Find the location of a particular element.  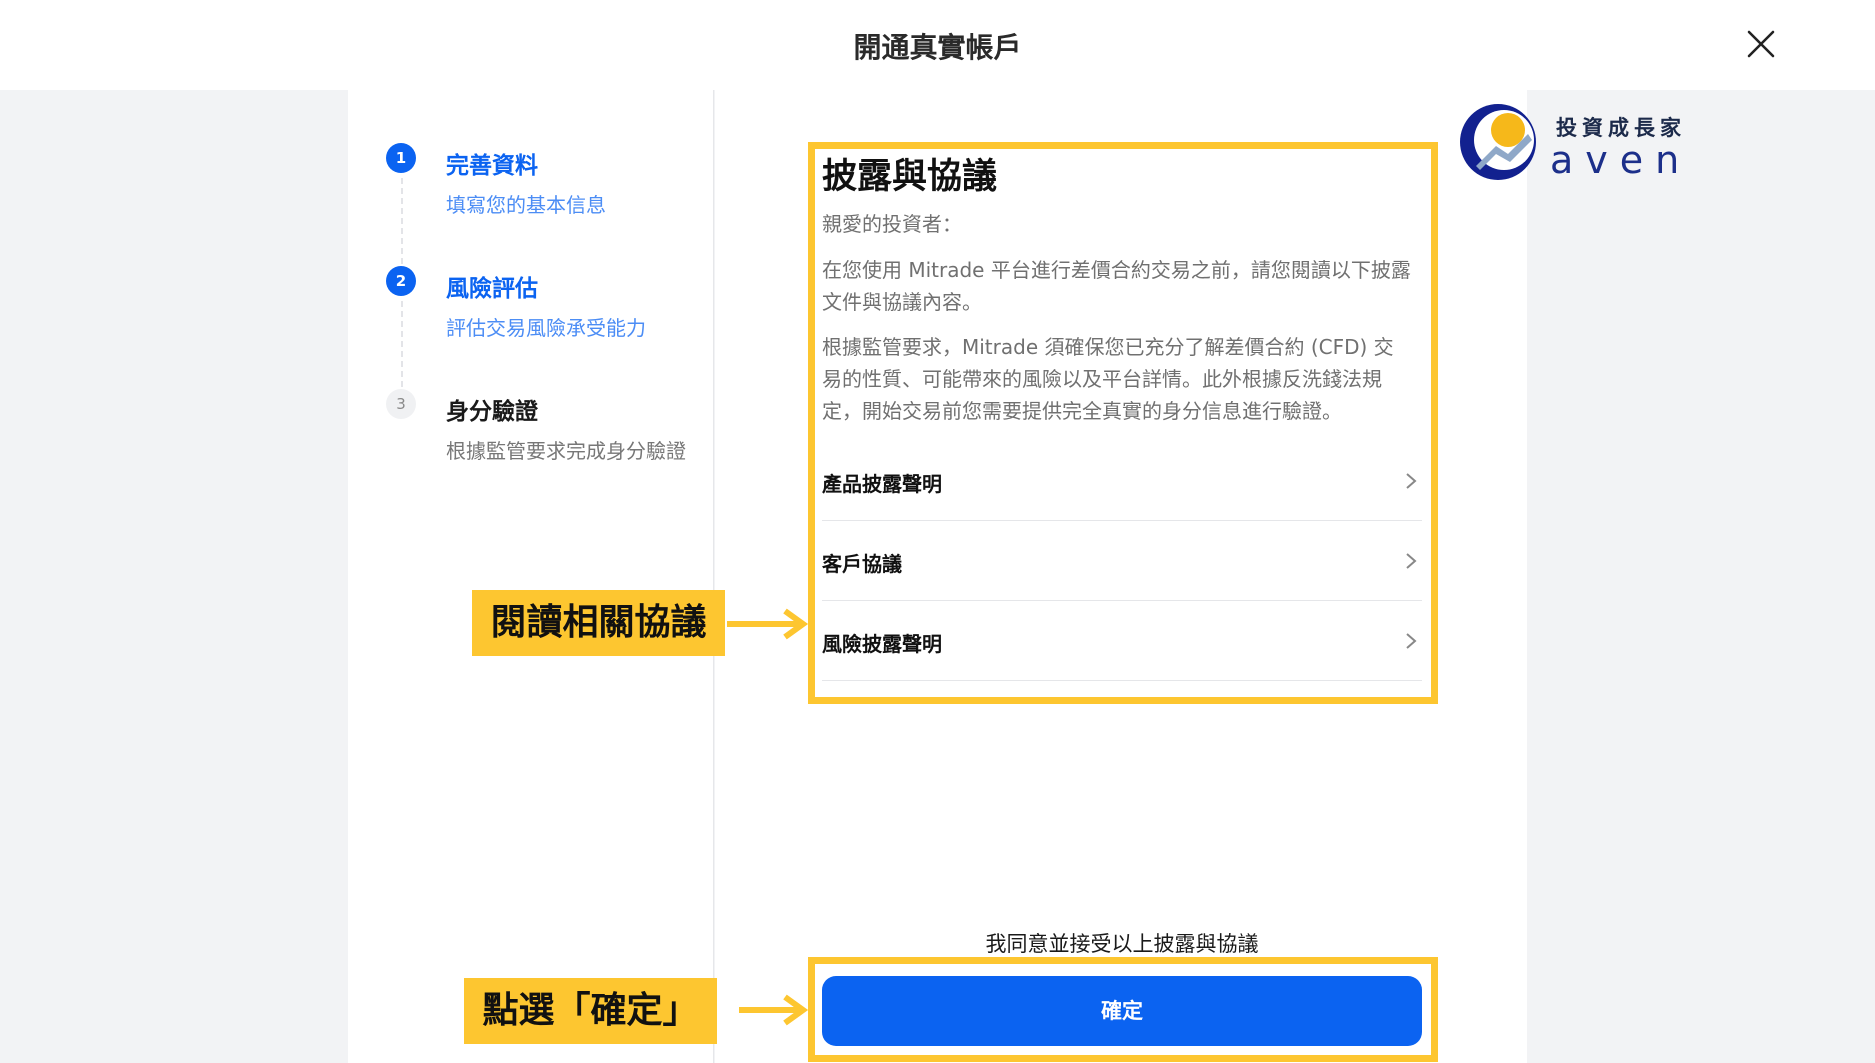

close-icon is located at coordinates (1761, 44).